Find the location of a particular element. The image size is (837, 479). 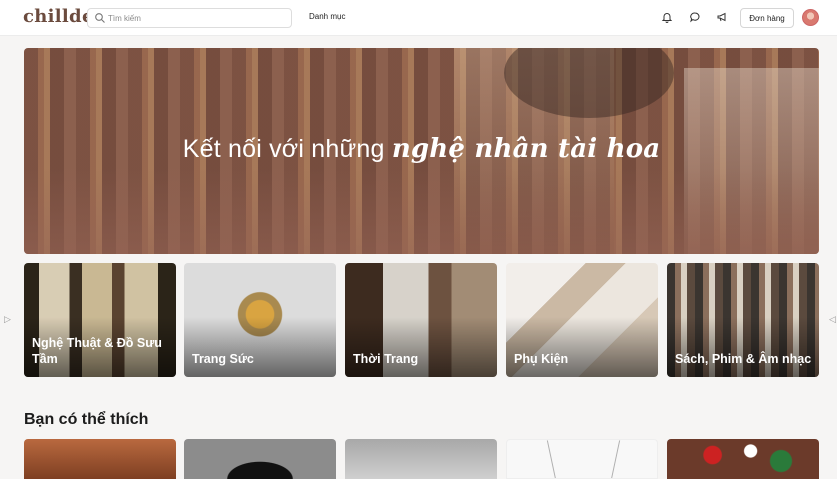

category-card-art-collectibles: Nghệ Thuật & Đồ Sưu Tầm is located at coordinates (100, 320).